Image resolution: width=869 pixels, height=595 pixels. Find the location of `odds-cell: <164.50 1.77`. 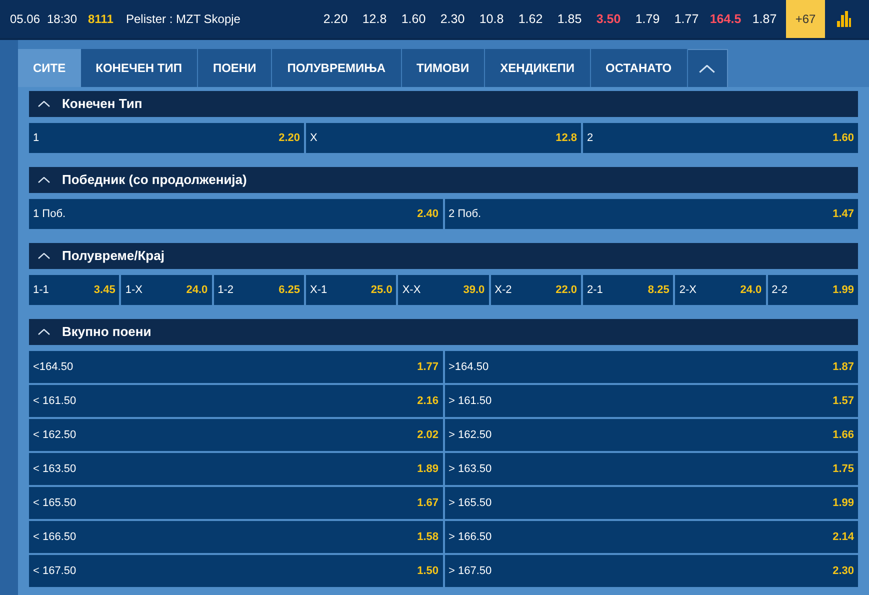

odds-cell: <164.50 1.77 is located at coordinates (235, 367).